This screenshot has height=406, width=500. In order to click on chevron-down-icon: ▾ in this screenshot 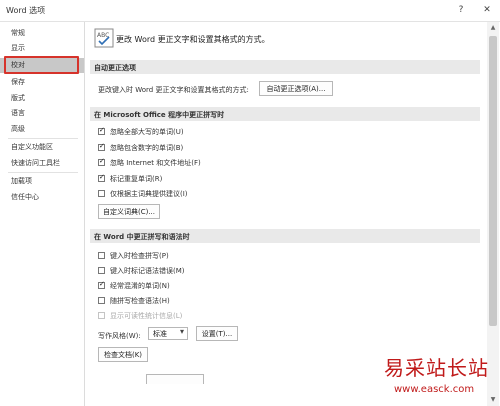, I will do `click(181, 331)`.